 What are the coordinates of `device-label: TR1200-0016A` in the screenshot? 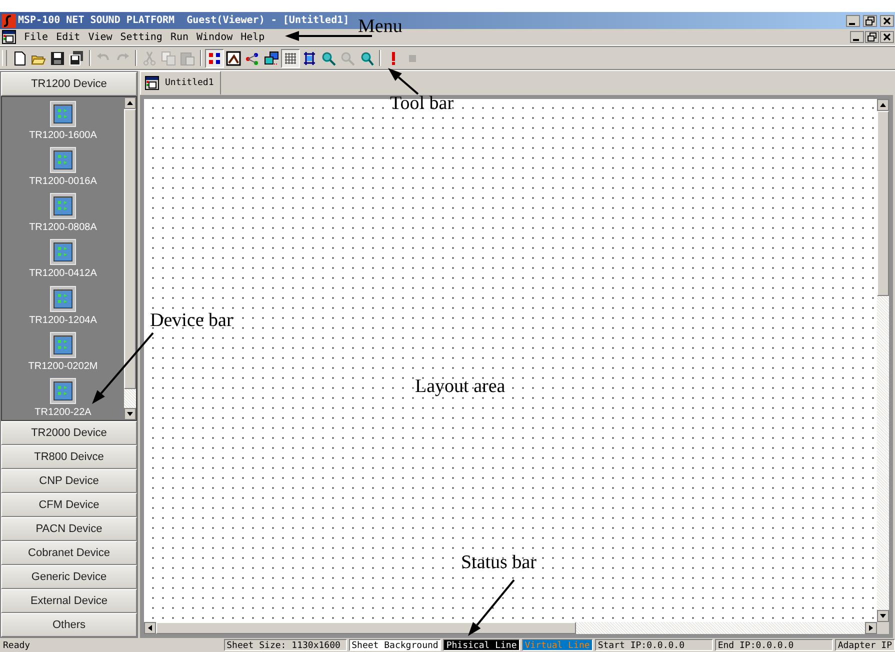 It's located at (63, 182).